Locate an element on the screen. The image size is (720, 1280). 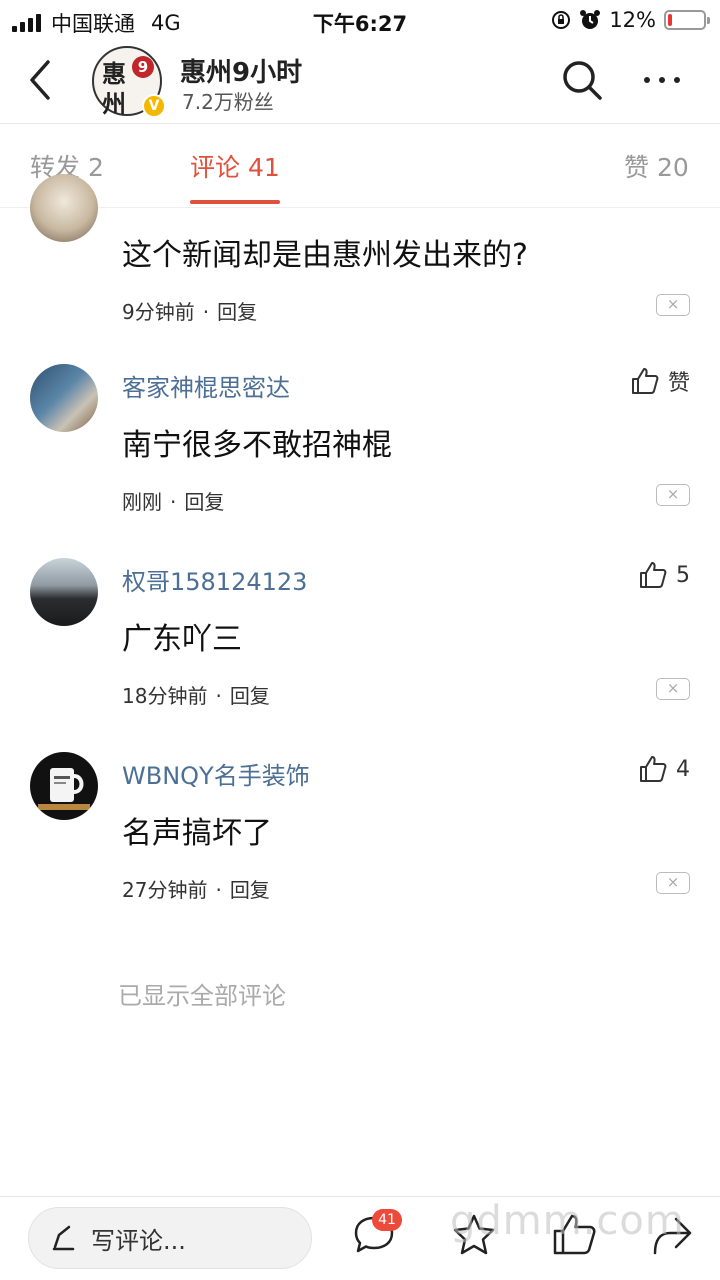
like-icon is located at coordinates (574, 1235).